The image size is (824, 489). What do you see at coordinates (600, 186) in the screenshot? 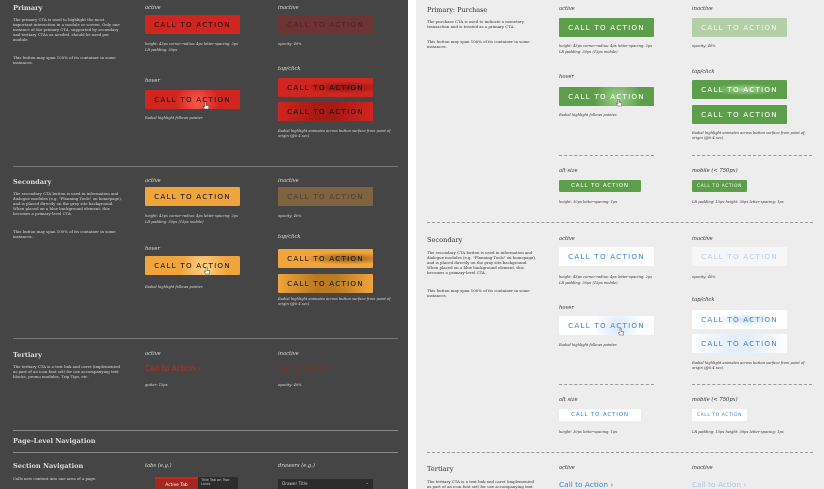
I see `purchase-alt-size-button: CALL TO ACTION` at bounding box center [600, 186].